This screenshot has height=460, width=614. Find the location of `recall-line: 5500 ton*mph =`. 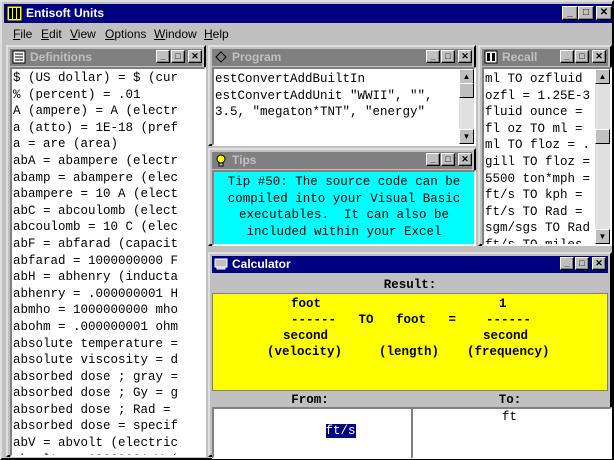

recall-line: 5500 ton*mph = is located at coordinates (547, 179).